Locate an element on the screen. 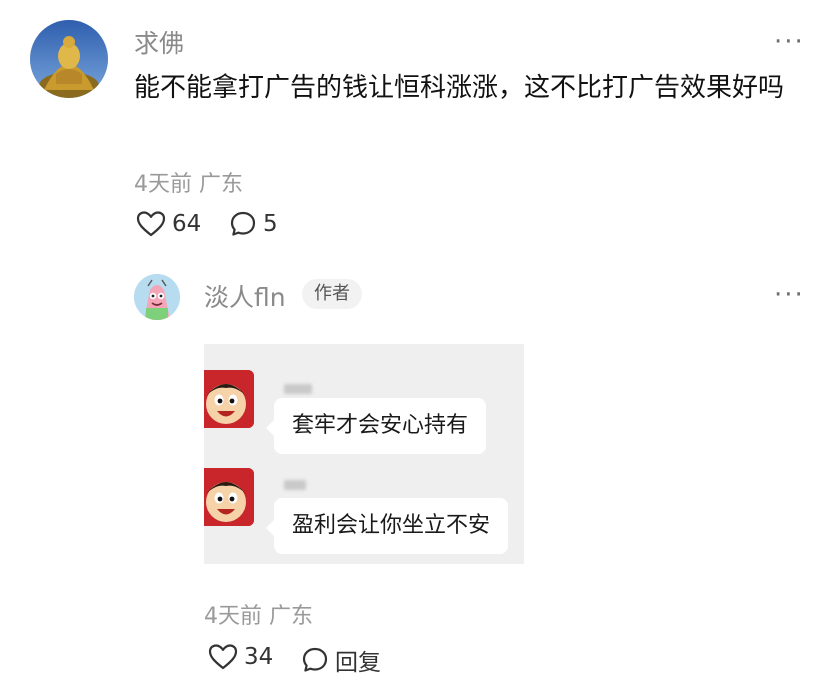 This screenshot has height=696, width=840. like-button: 64 is located at coordinates (168, 224).